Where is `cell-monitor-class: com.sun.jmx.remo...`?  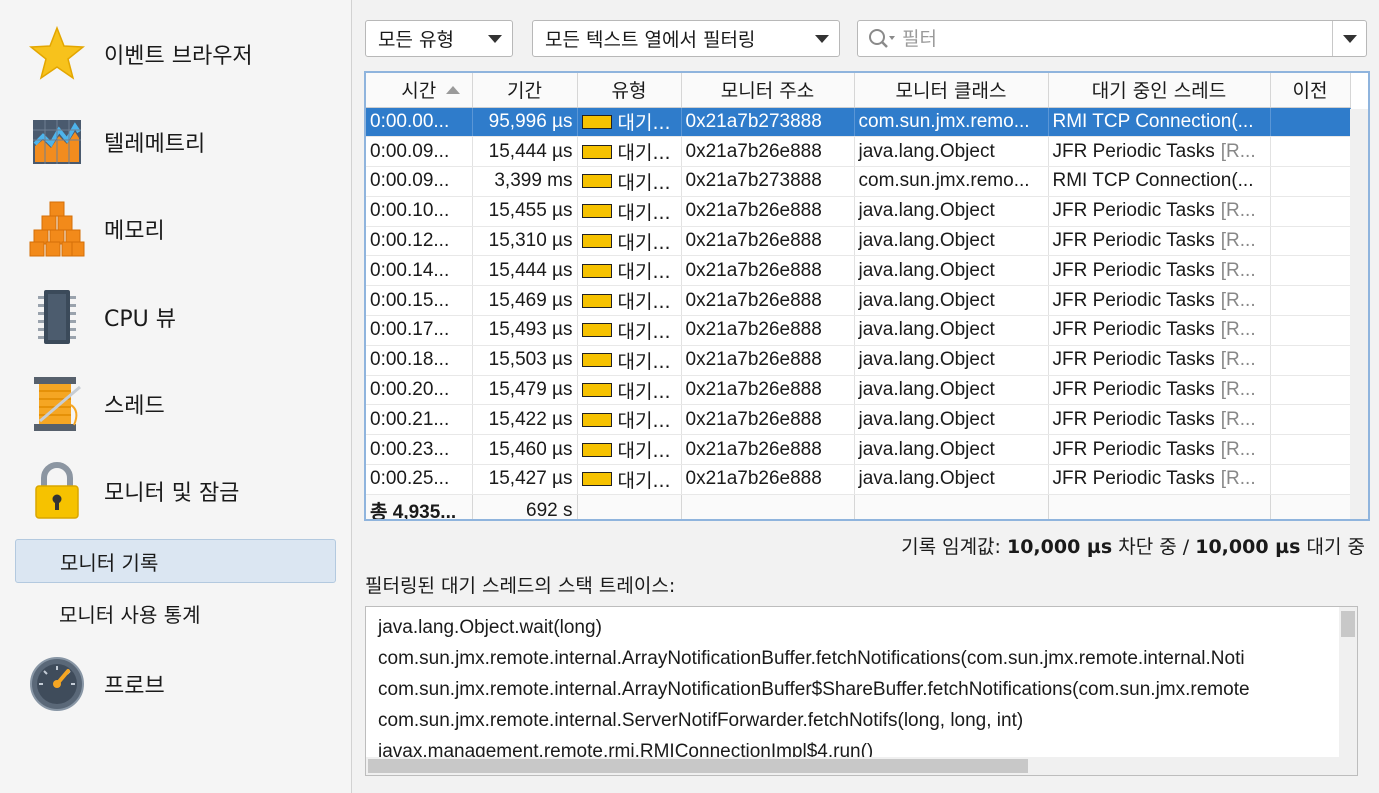 cell-monitor-class: com.sun.jmx.remo... is located at coordinates (951, 181).